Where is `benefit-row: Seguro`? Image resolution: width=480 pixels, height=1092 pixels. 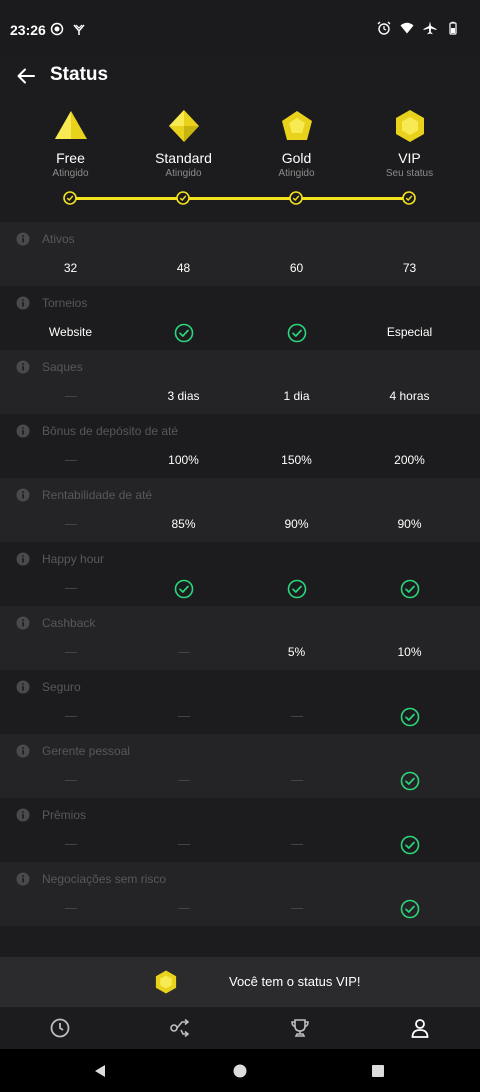 benefit-row: Seguro is located at coordinates (240, 702).